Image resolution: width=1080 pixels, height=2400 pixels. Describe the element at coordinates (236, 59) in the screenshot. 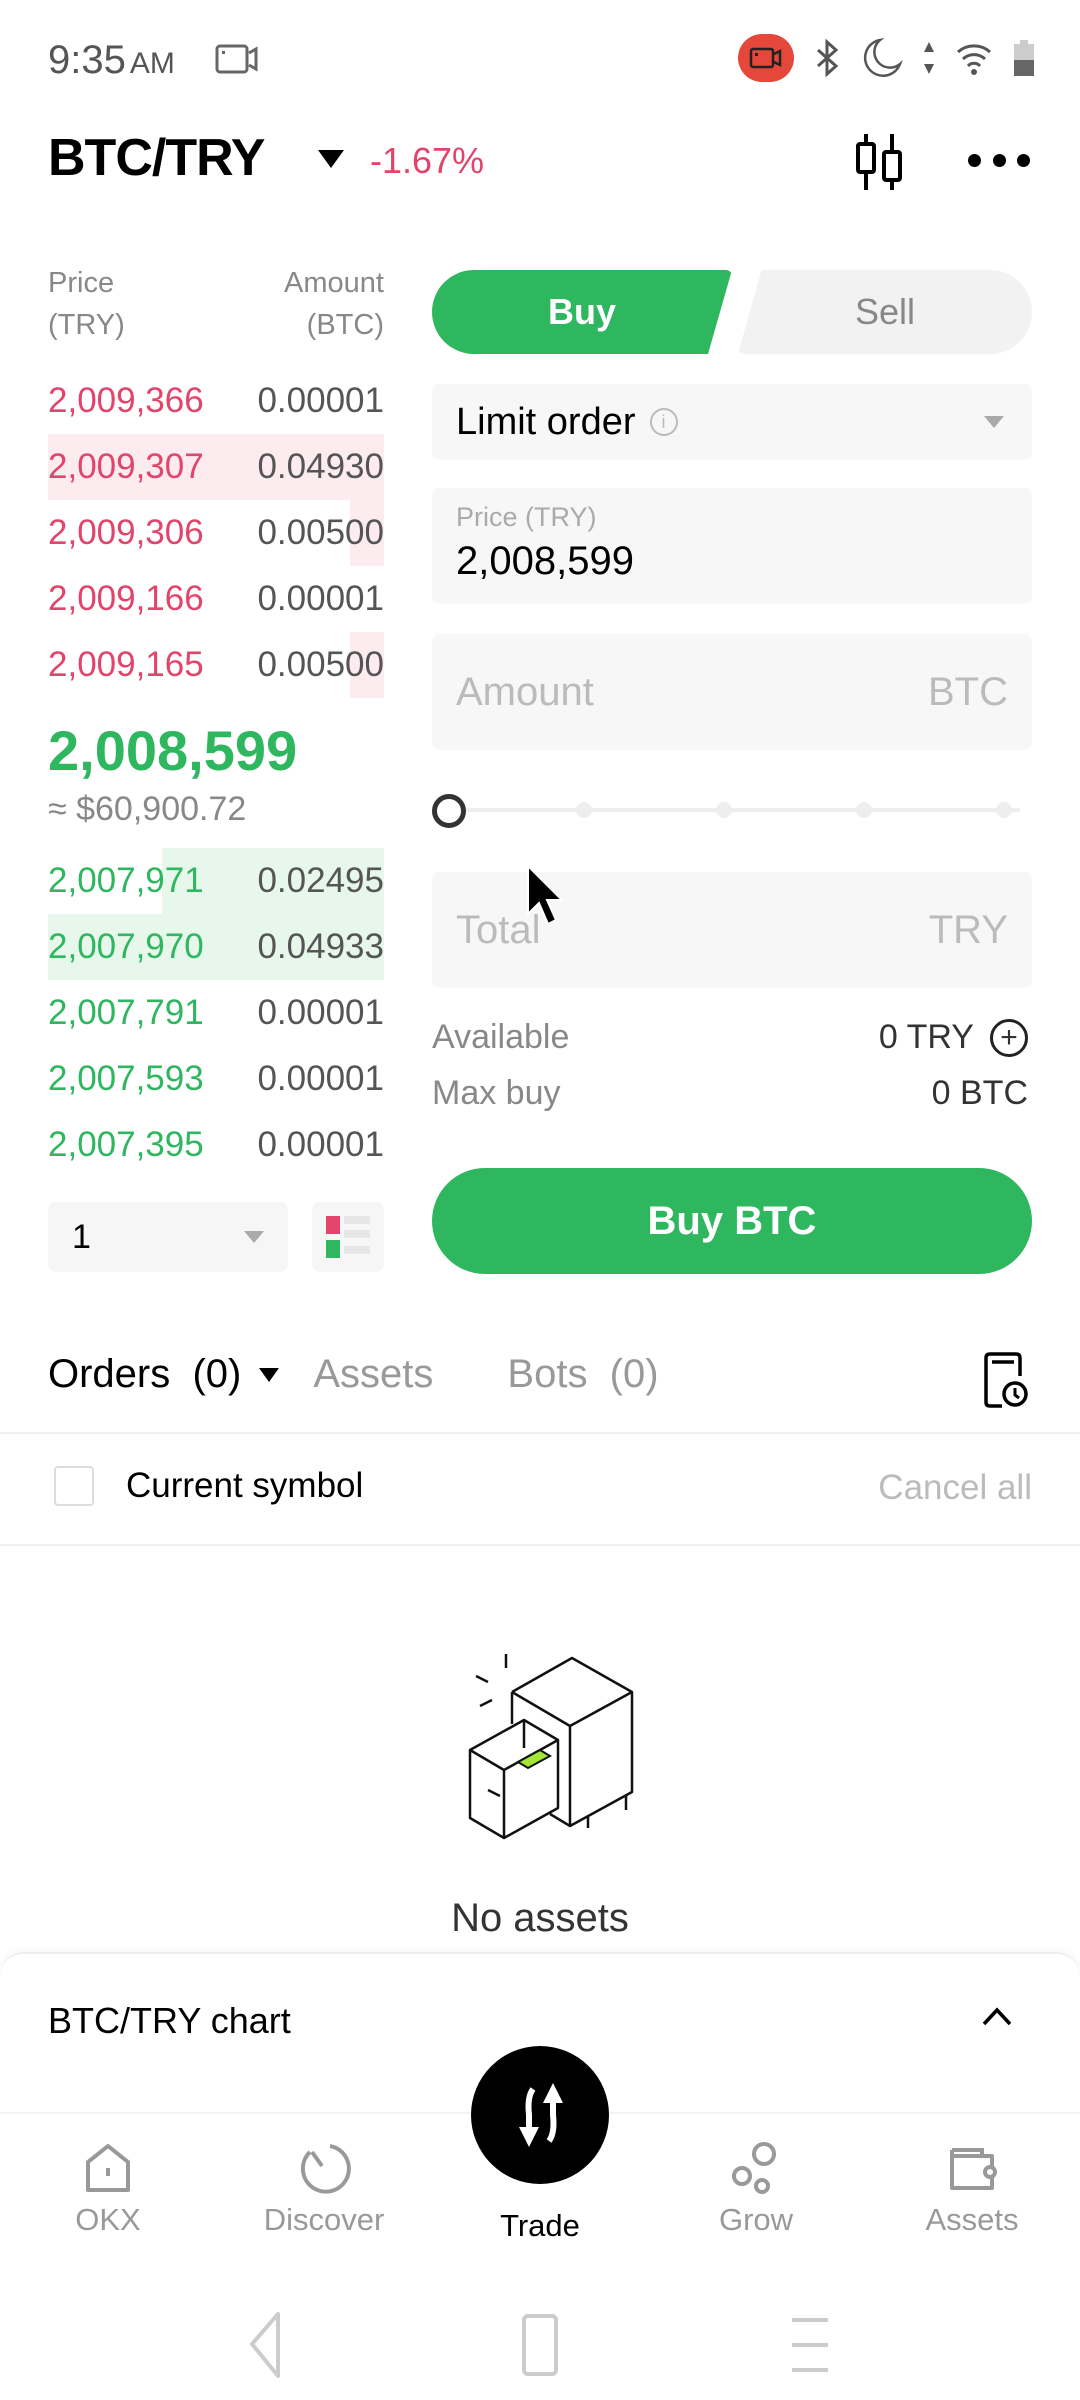

I see `screen-record-icon` at that location.